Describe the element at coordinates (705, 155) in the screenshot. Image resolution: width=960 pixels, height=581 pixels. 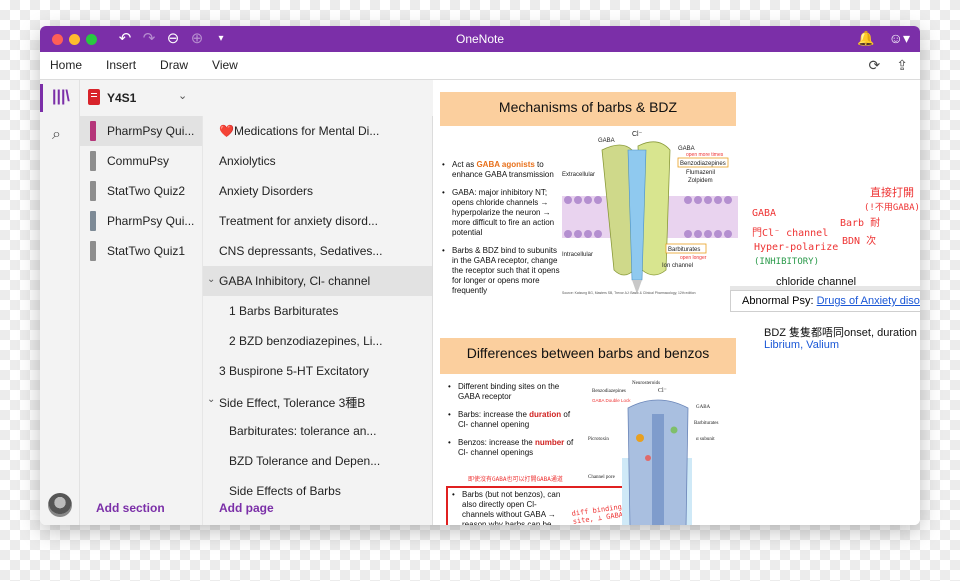
I see `diagram1-hand-open-more: open more times` at that location.